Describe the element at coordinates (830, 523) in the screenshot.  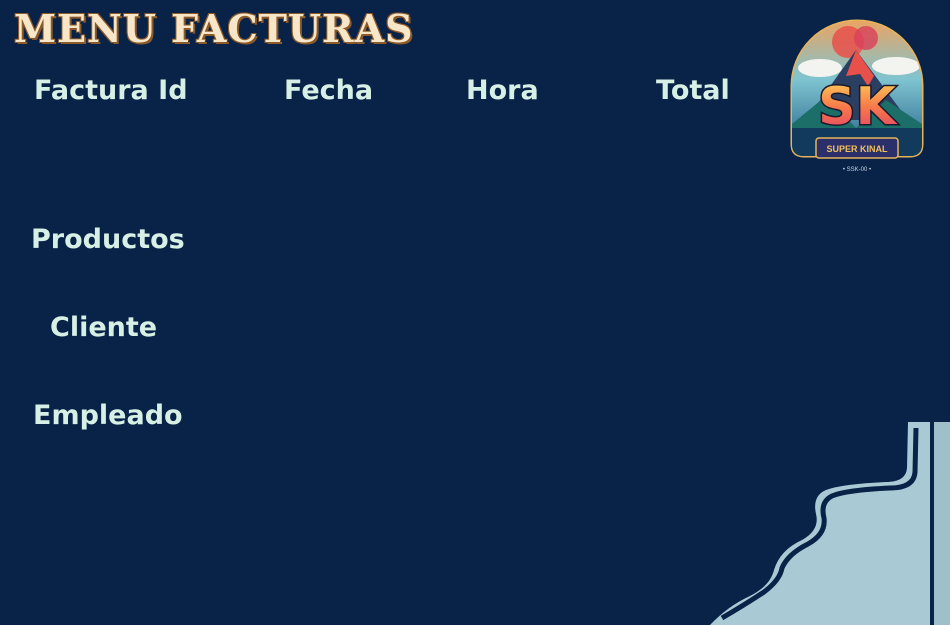
I see `decorative-wave` at that location.